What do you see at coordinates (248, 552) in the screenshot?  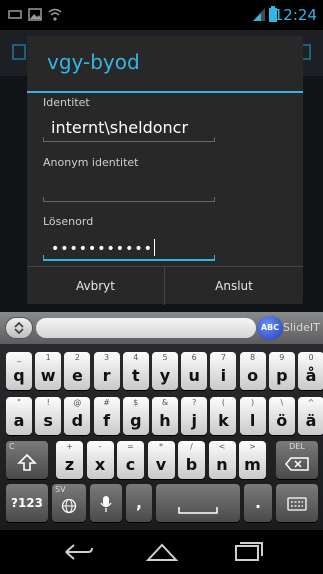 I see `recent-apps-button` at bounding box center [248, 552].